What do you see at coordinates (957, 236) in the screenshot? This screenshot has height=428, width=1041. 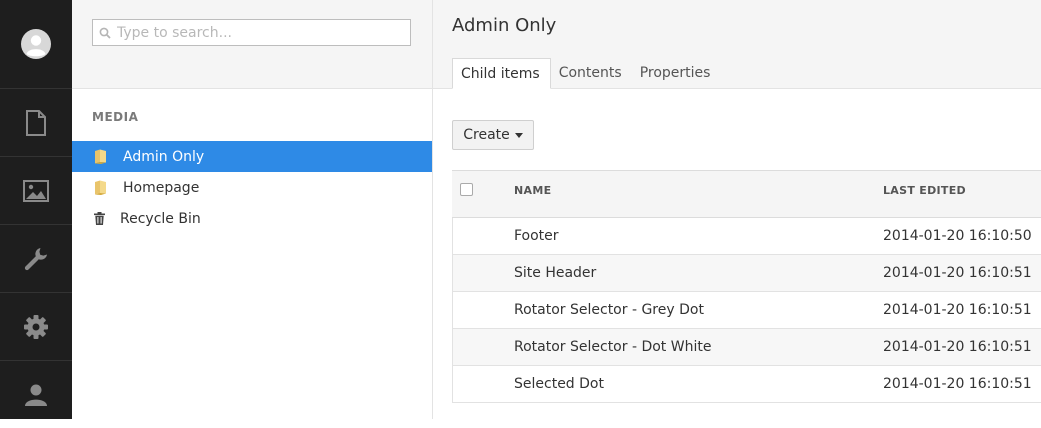 I see `row-last-edited: 2014-01-20 16:10:50` at bounding box center [957, 236].